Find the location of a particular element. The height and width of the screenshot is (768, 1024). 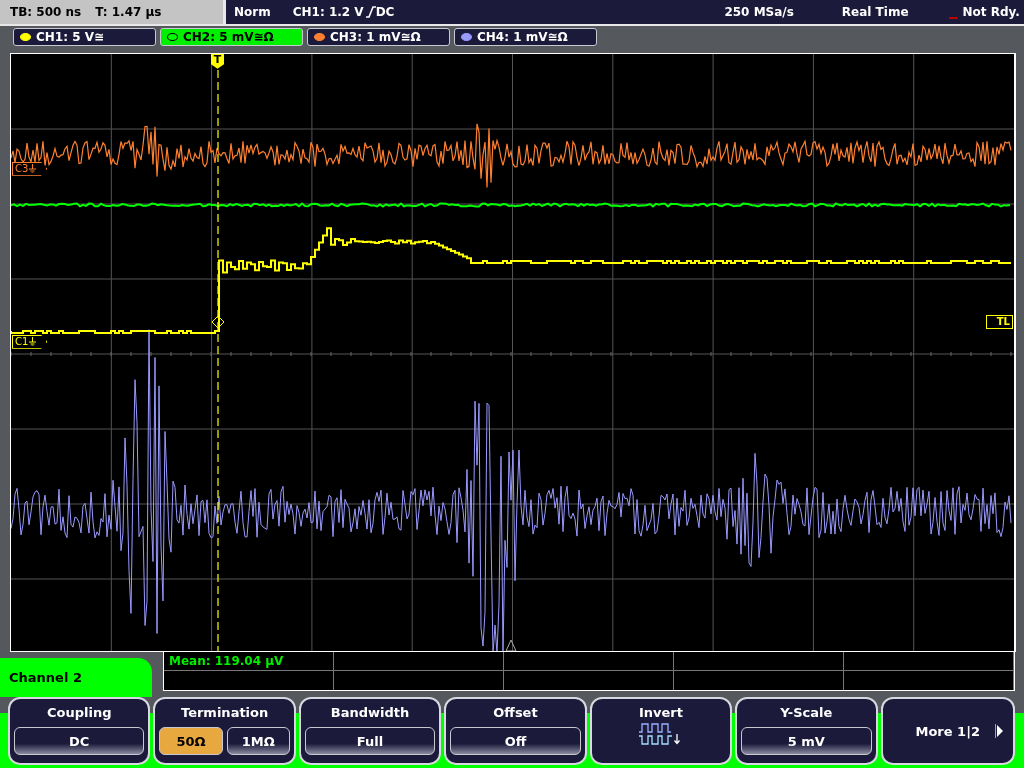

value-button: DC is located at coordinates (79, 741).